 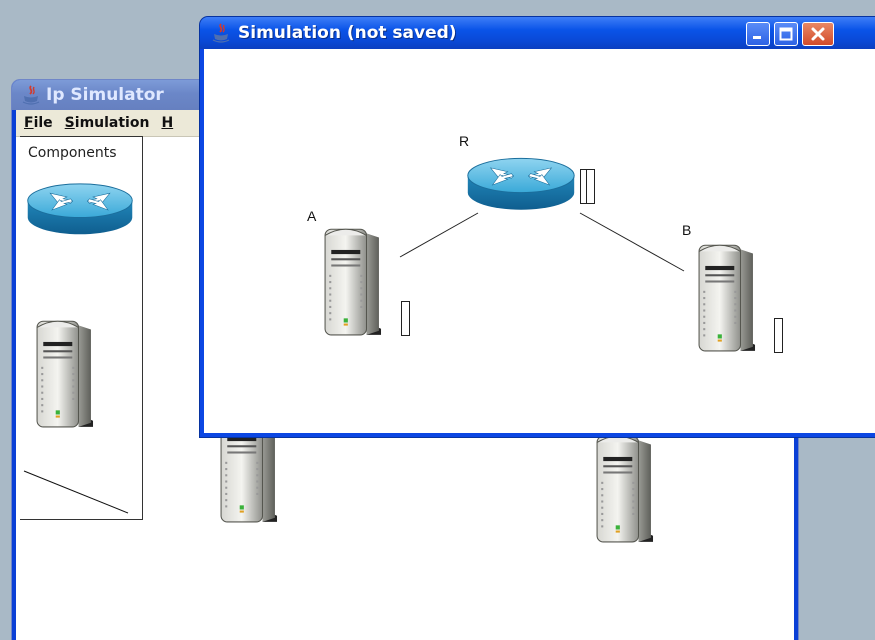 What do you see at coordinates (167, 123) in the screenshot?
I see `menu-help: H` at bounding box center [167, 123].